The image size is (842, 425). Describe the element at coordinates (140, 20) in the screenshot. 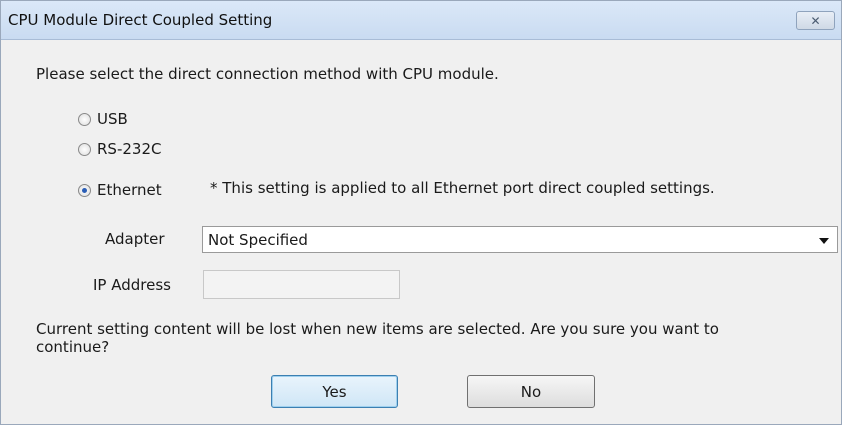

I see `window-title: CPU Module Direct Coupled Setting` at that location.